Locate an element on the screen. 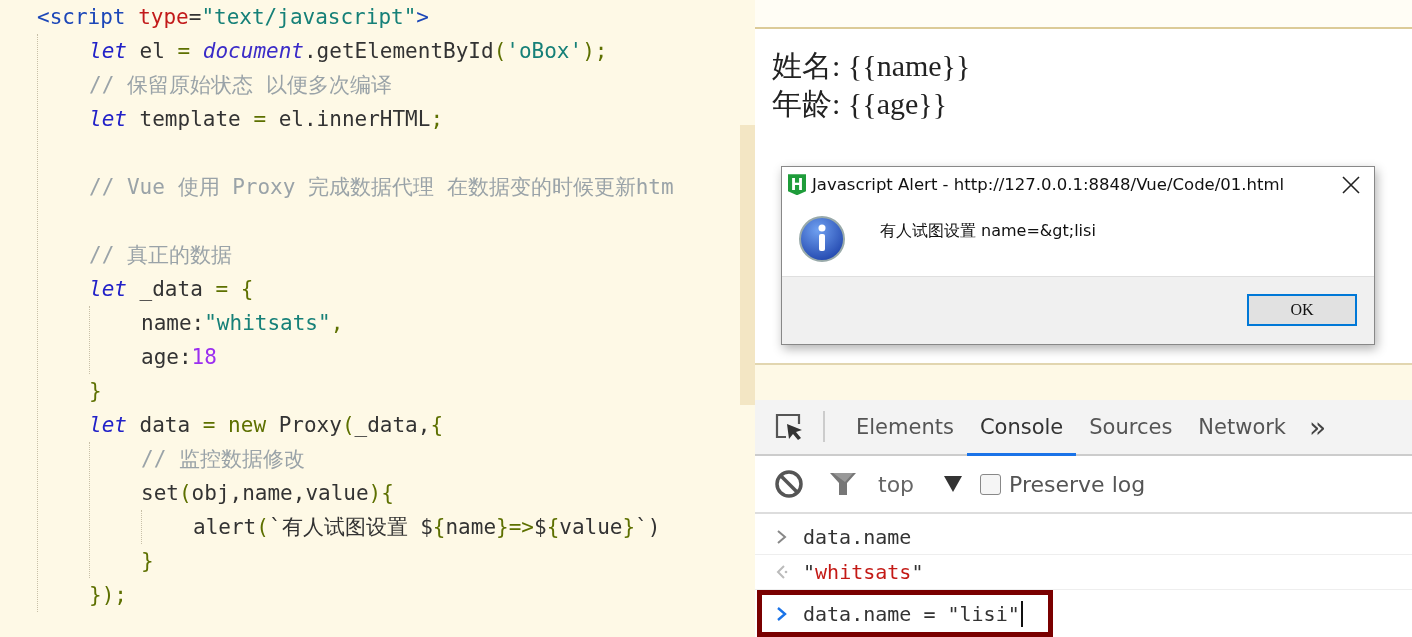 The height and width of the screenshot is (637, 1412). code-line: let template = el.innerHTML; is located at coordinates (267, 119).